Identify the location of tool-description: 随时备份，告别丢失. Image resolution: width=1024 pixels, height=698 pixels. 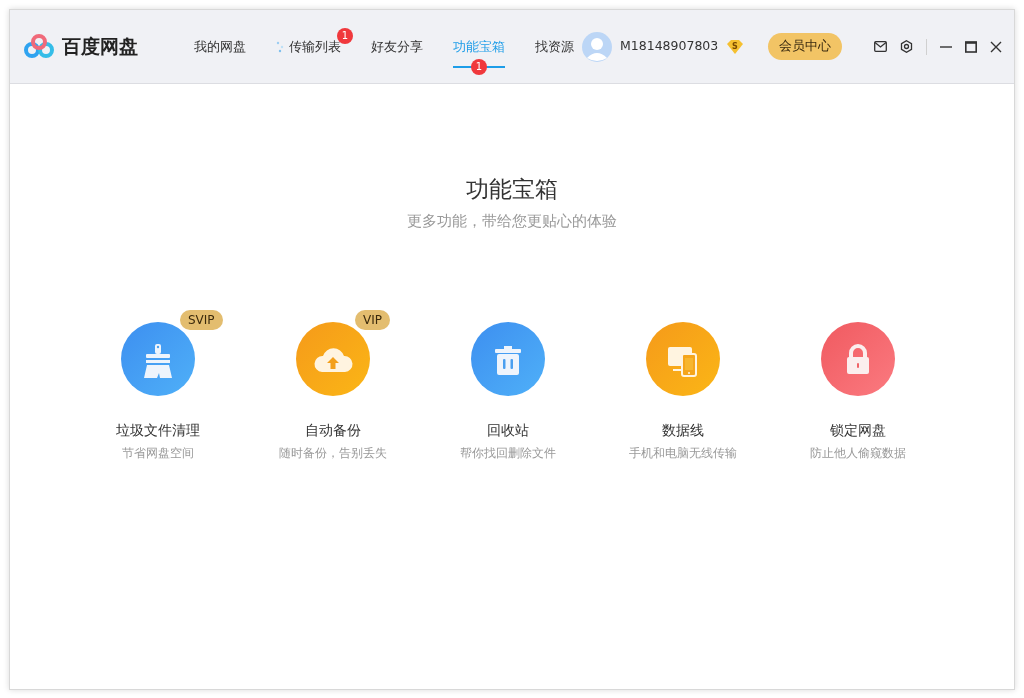
(332, 453).